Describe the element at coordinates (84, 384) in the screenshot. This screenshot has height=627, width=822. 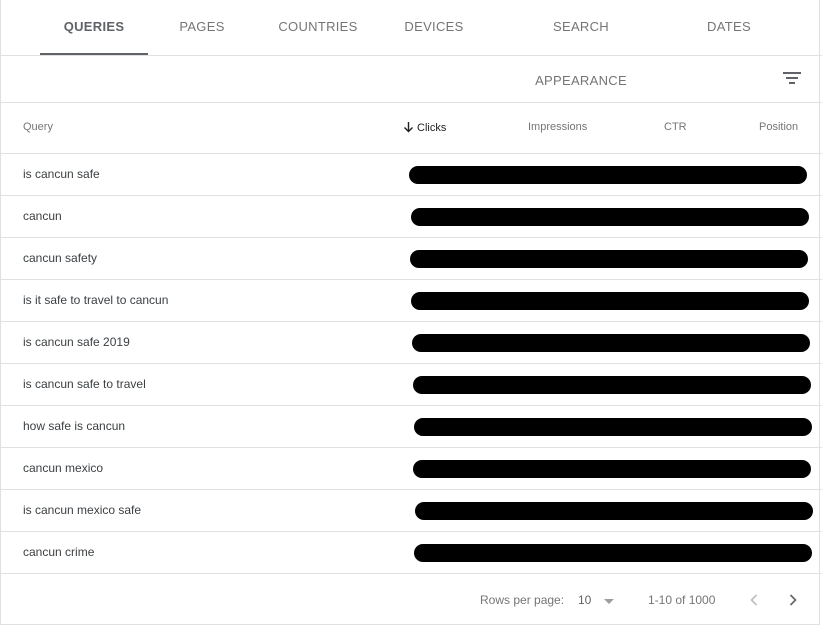
I see `query-cell: is cancun safe to travel` at that location.